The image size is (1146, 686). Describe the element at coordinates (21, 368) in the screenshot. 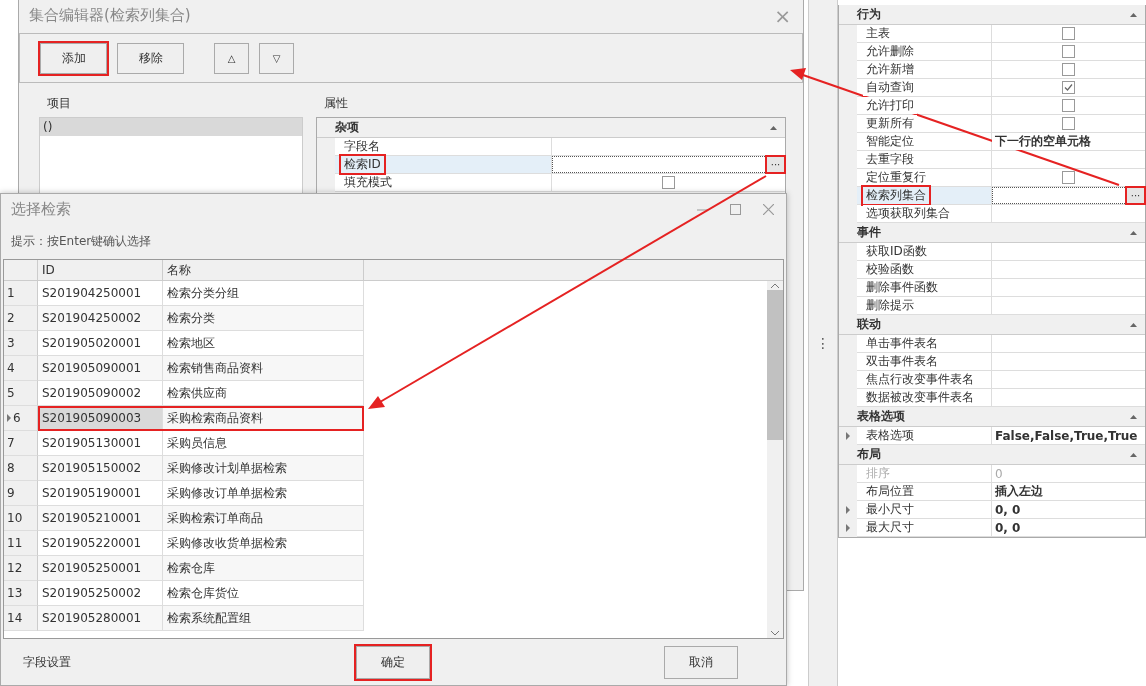

I see `row-number: 4` at that location.